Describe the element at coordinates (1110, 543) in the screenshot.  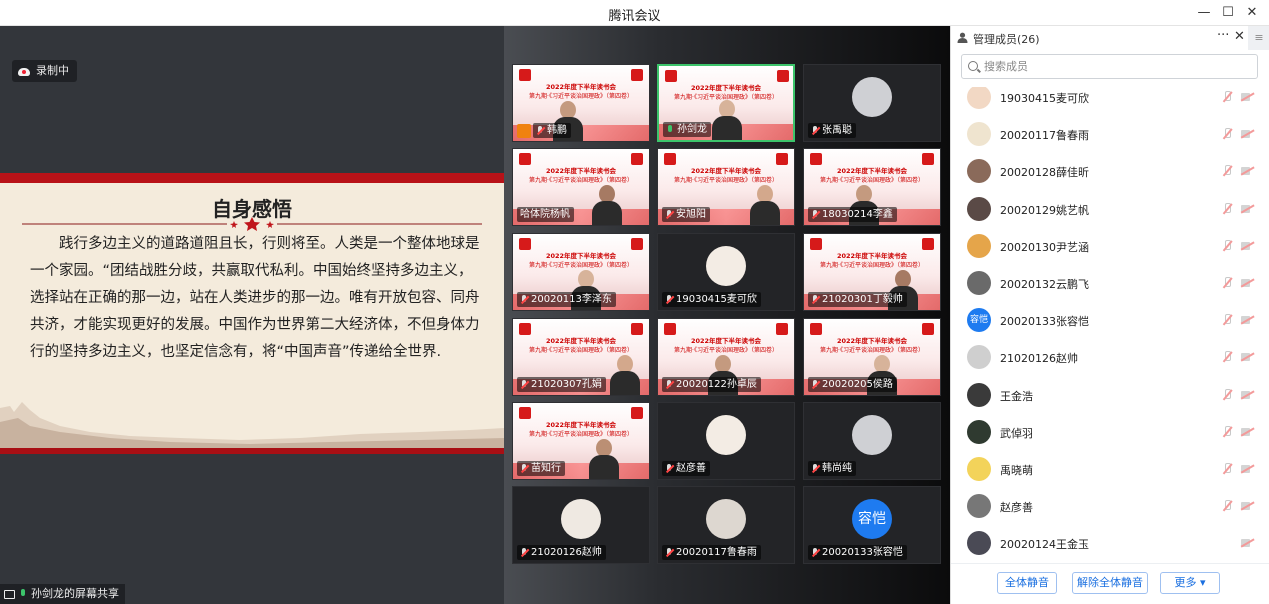
I see `member-row: 20020124王金玉` at that location.